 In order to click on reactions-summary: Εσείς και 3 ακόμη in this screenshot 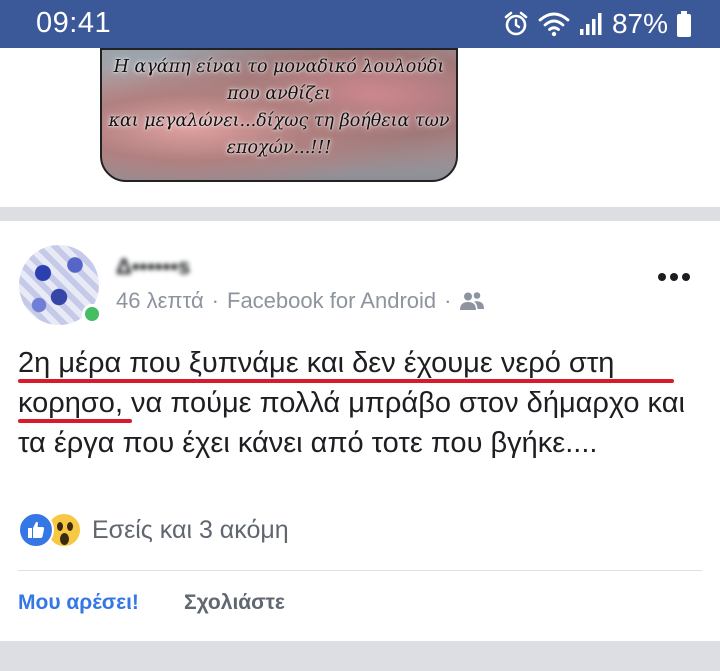, I will do `click(153, 530)`.